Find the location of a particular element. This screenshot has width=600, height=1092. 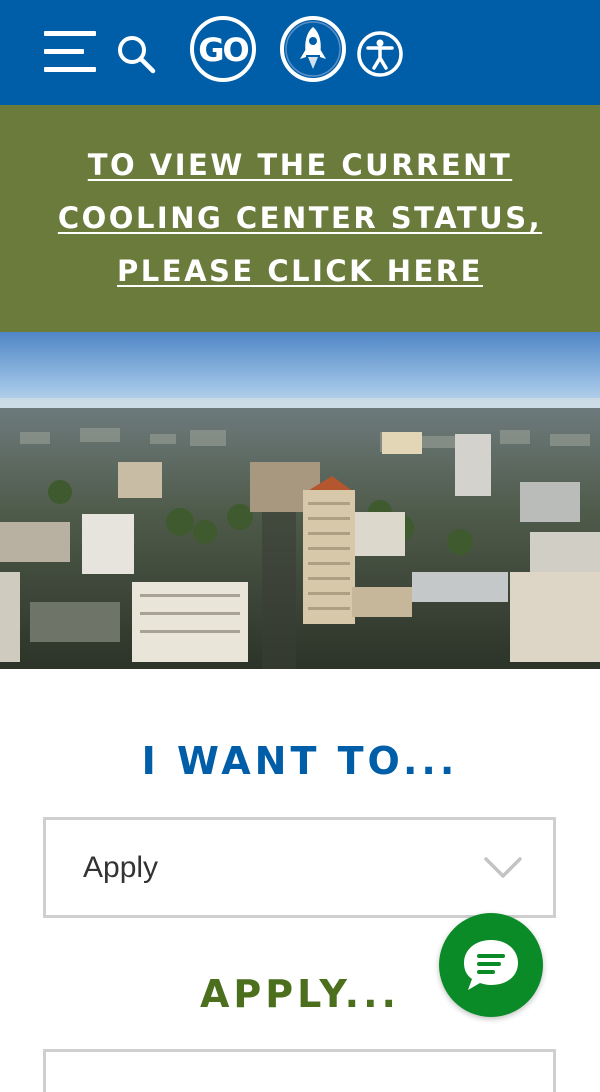

chat-button is located at coordinates (491, 965).